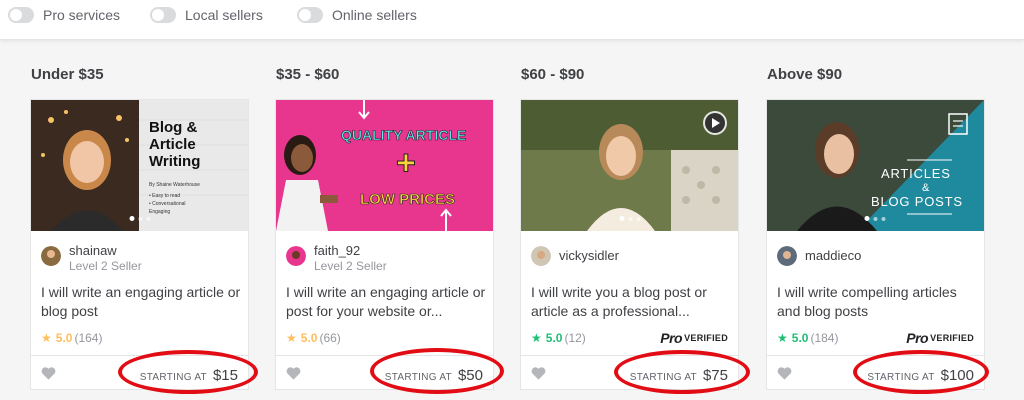  Describe the element at coordinates (173, 127) in the screenshot. I see `thumb-text: Blog &` at that location.